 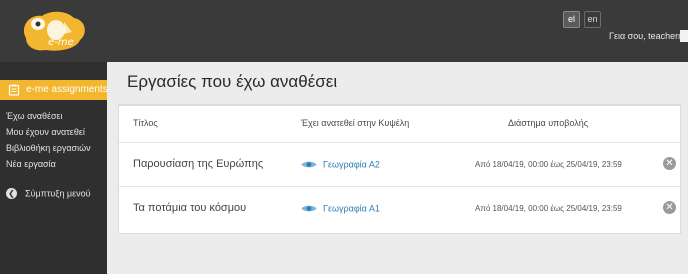 I want to click on sidebar-item-new-assignment: Νέα εργασία, so click(x=31, y=164).